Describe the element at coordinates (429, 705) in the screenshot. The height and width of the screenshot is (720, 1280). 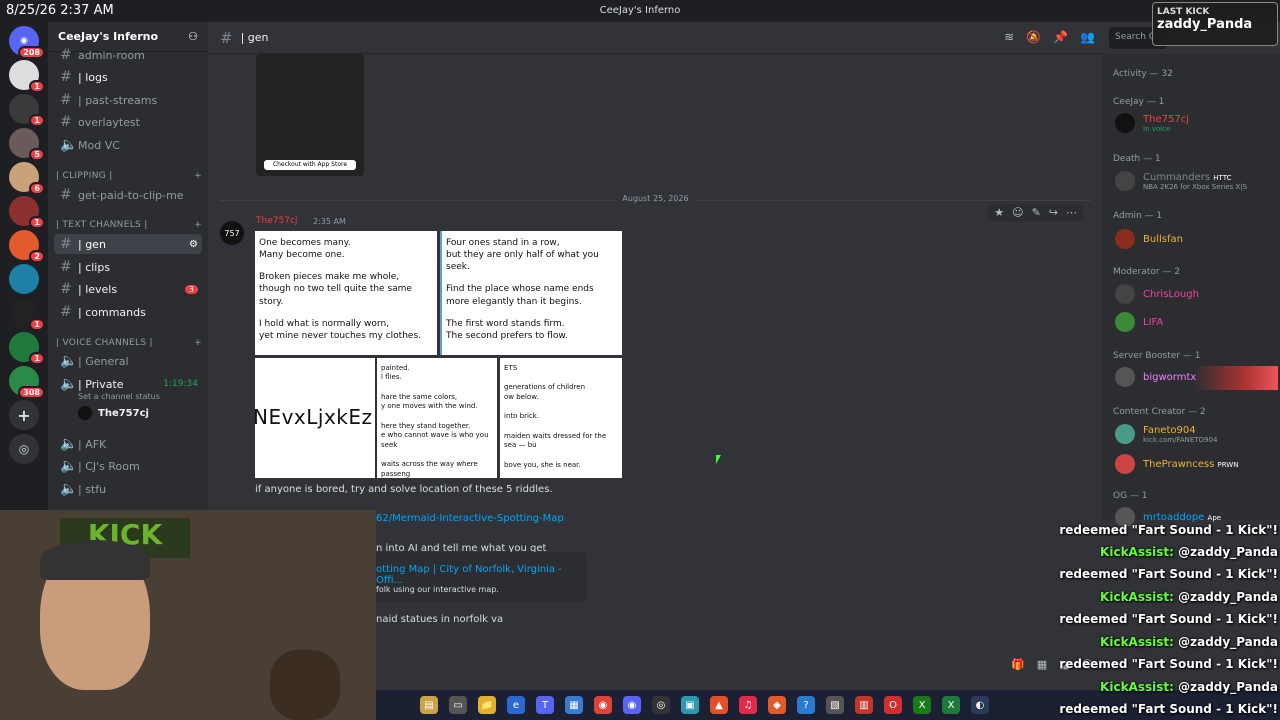
I see `widgets-icon: ▤` at that location.